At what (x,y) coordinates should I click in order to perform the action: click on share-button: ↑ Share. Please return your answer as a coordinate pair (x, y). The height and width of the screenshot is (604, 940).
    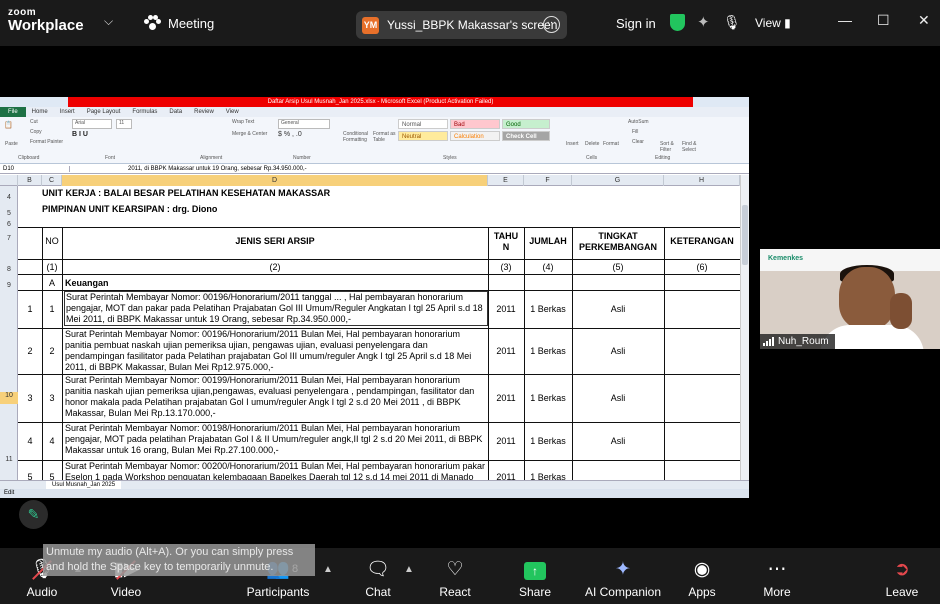
    Looking at the image, I should click on (535, 576).